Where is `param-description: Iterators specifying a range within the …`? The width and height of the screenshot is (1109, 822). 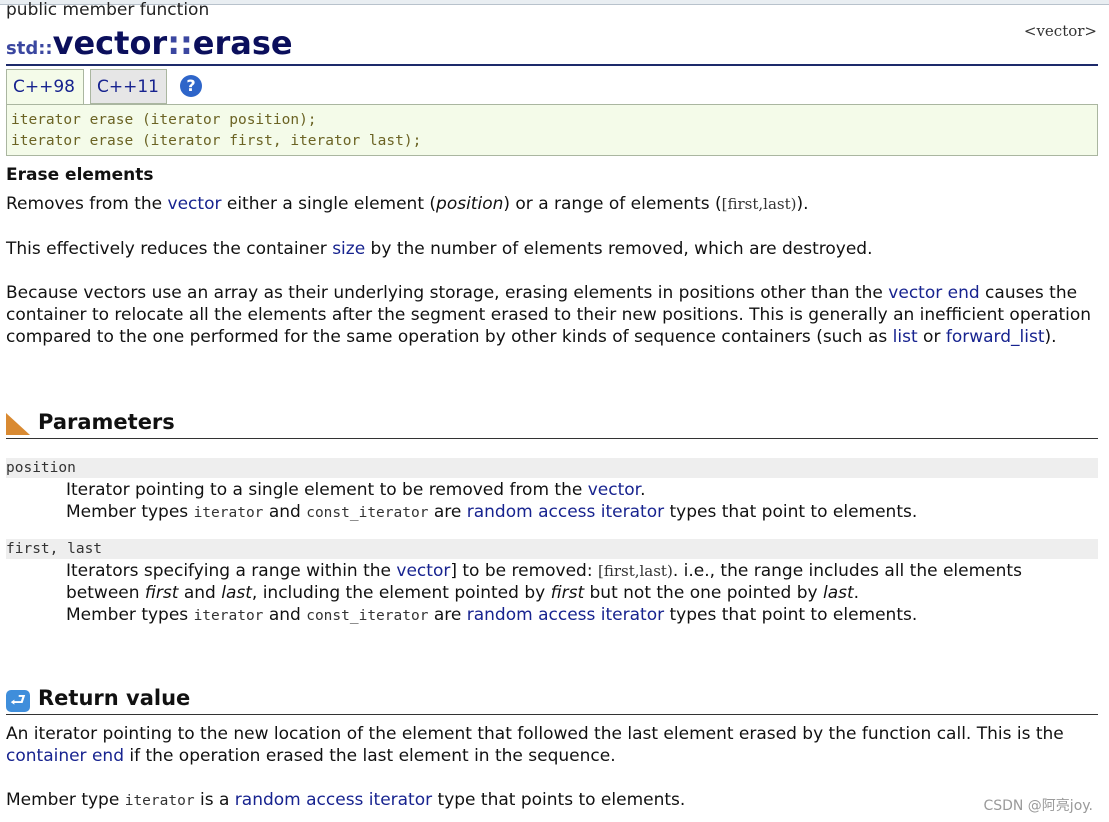 param-description: Iterators specifying a range within the … is located at coordinates (581, 593).